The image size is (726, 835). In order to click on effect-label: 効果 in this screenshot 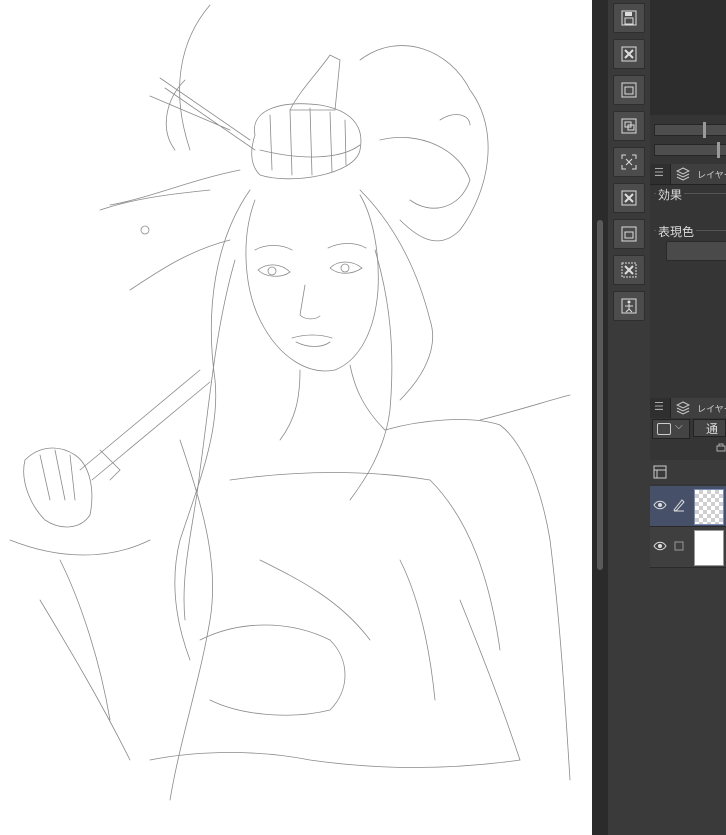, I will do `click(670, 194)`.